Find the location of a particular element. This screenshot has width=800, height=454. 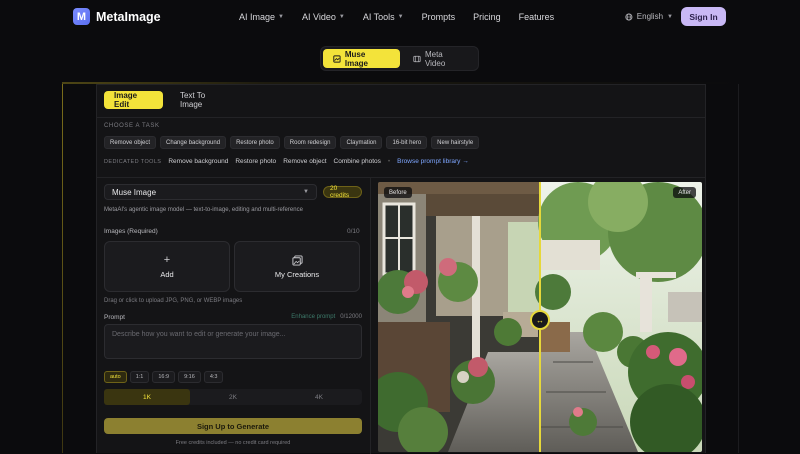

logo-icon: M is located at coordinates (81, 16).